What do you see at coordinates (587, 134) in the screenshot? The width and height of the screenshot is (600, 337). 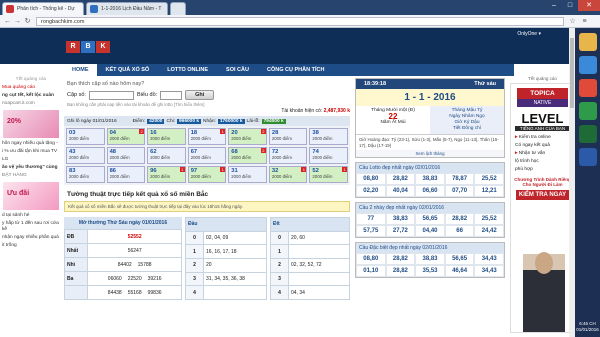 I see `excel-icon` at bounding box center [587, 134].